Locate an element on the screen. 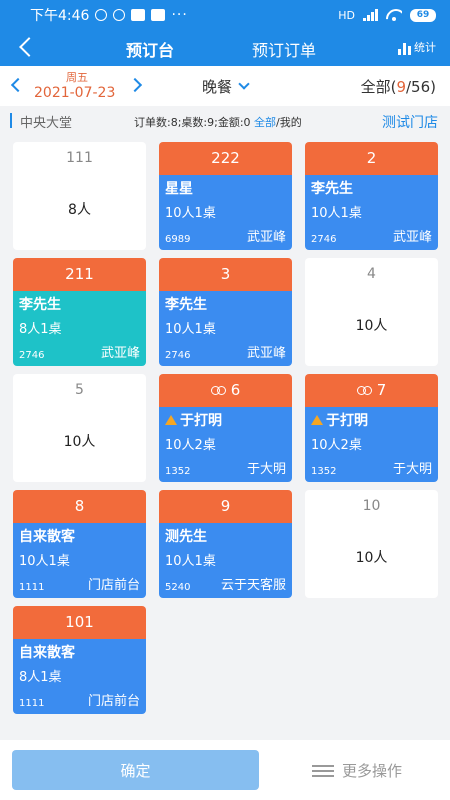  table-card: 2 李先生 10人1桌 2746 武亚峰 is located at coordinates (371, 196).